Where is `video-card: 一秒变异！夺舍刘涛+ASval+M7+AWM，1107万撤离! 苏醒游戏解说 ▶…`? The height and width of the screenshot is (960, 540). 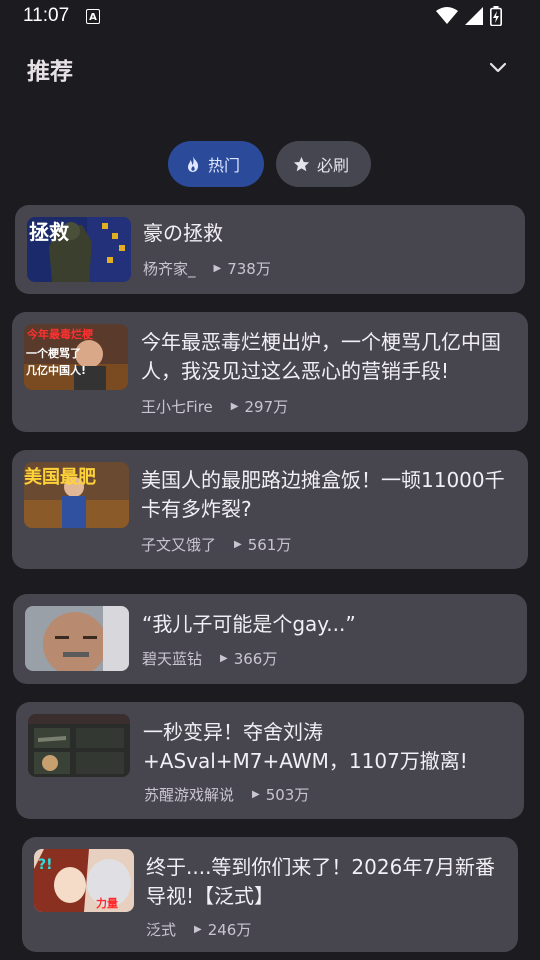
video-card: 一秒变异！夺舍刘涛+ASval+M7+AWM，1107万撤离! 苏醒游戏解说 ▶… is located at coordinates (270, 760).